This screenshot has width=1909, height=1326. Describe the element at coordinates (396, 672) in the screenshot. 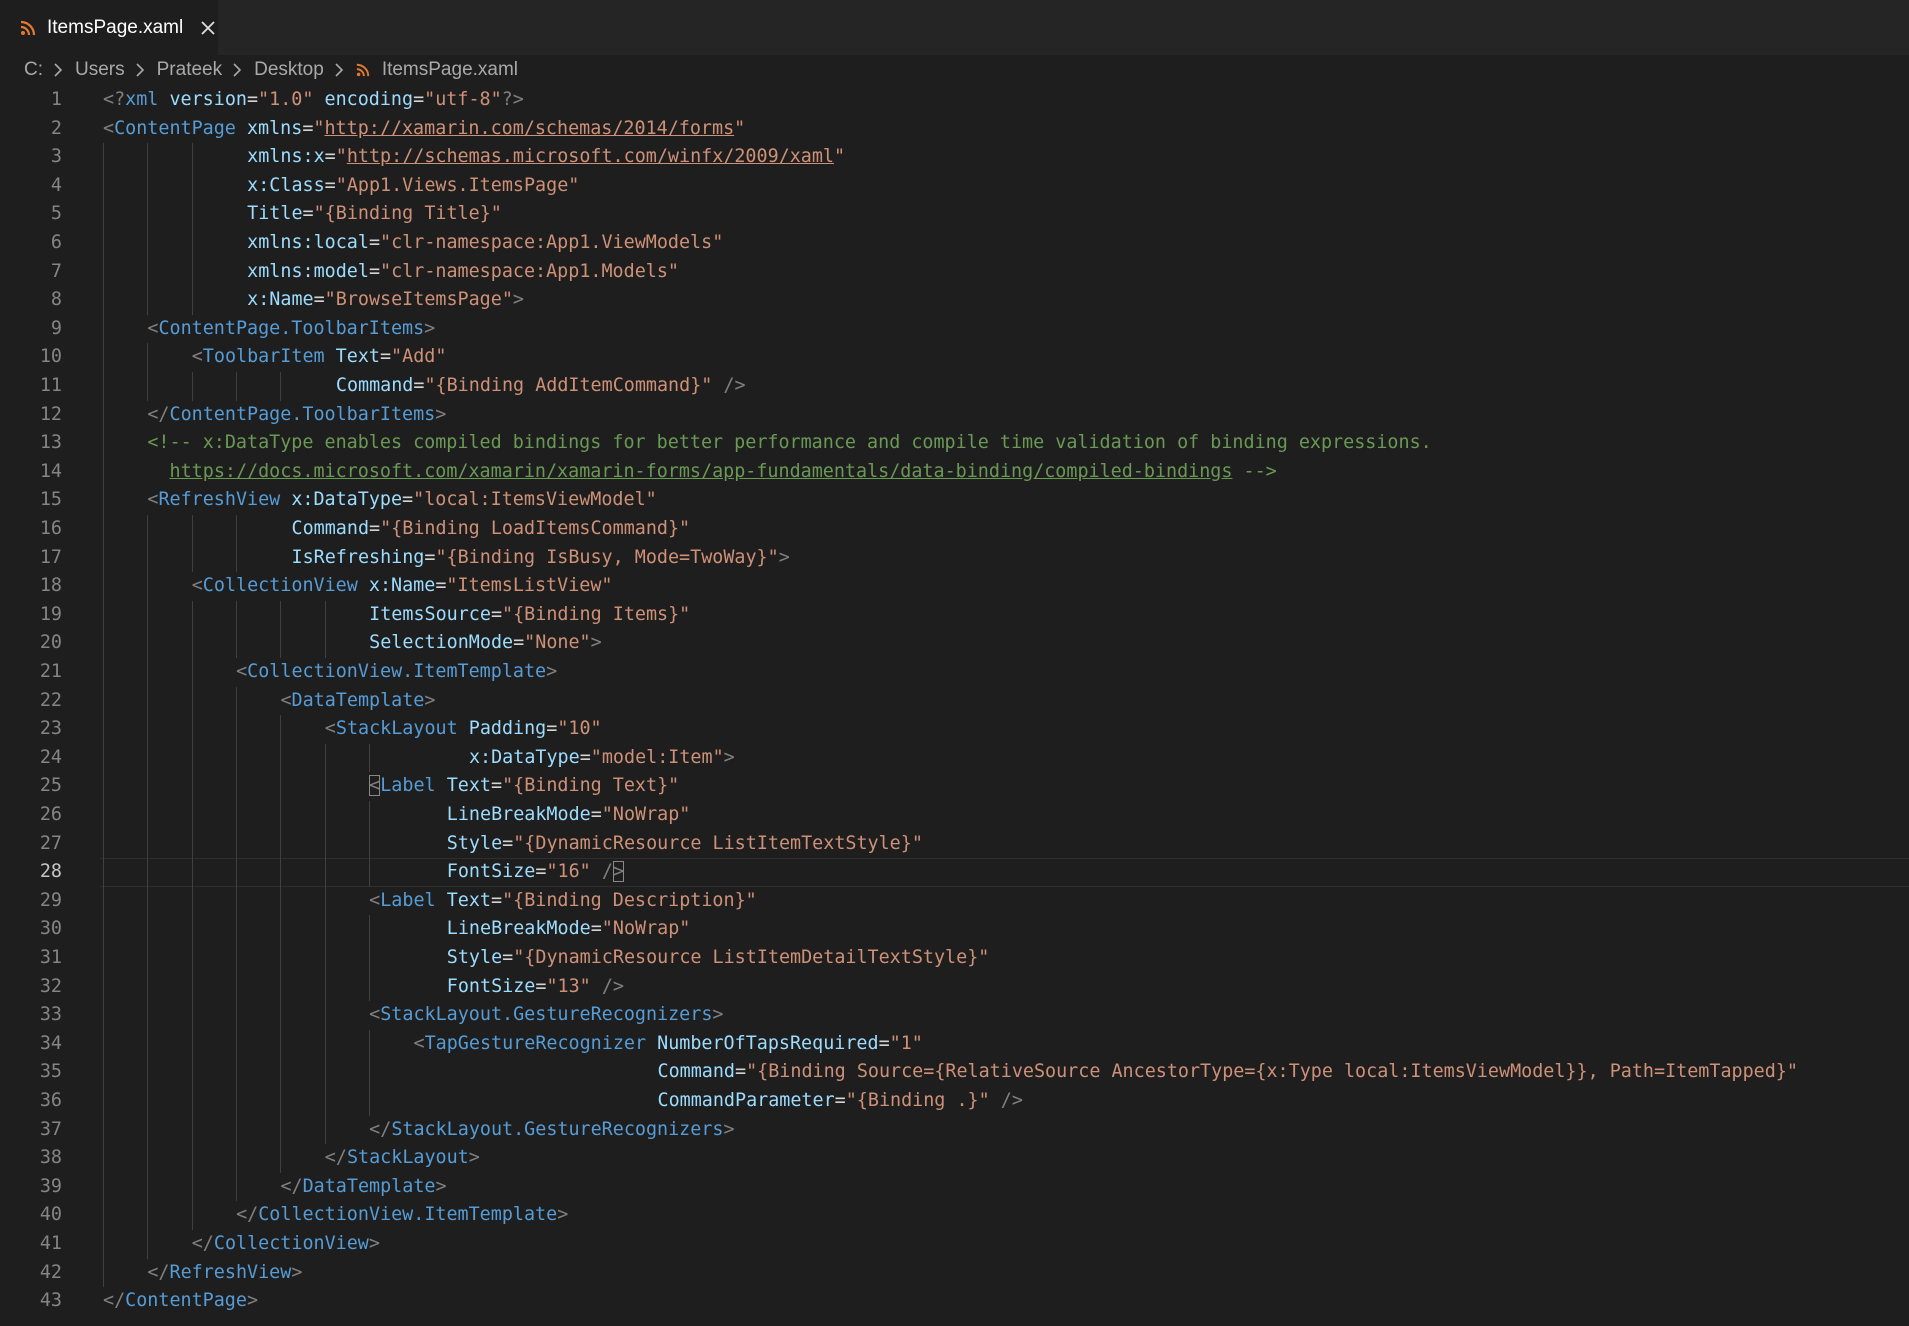

I see `code-text: <CollectionView.ItemTemplate>` at that location.